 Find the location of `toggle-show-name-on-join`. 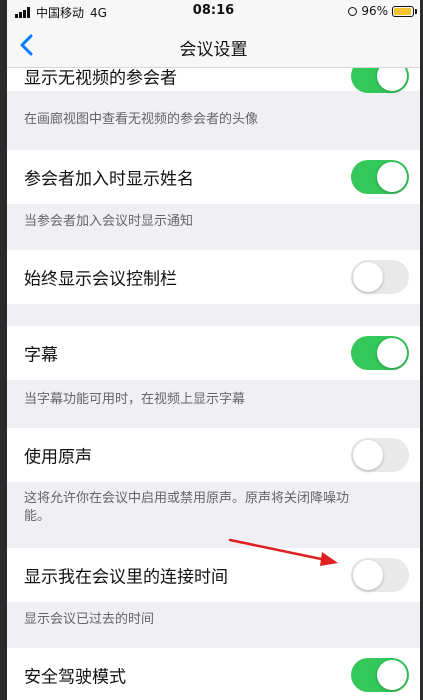

toggle-show-name-on-join is located at coordinates (380, 177).